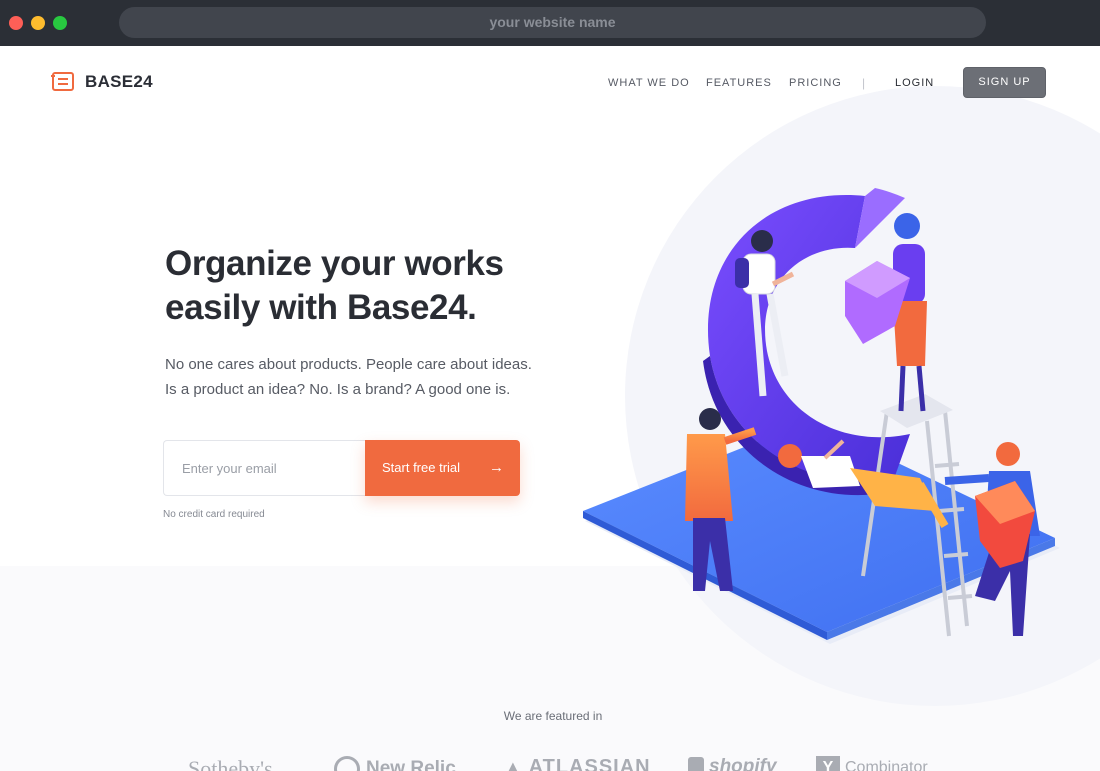 This screenshot has width=1100, height=771. I want to click on brand-name-atlassian: ATLASSIAN, so click(589, 763).